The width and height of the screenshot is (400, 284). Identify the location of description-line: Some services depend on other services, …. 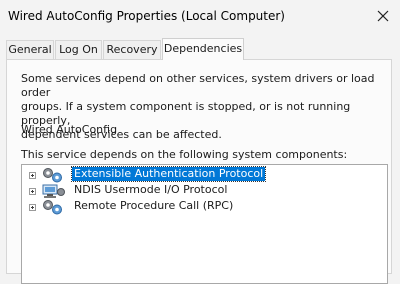
(198, 85).